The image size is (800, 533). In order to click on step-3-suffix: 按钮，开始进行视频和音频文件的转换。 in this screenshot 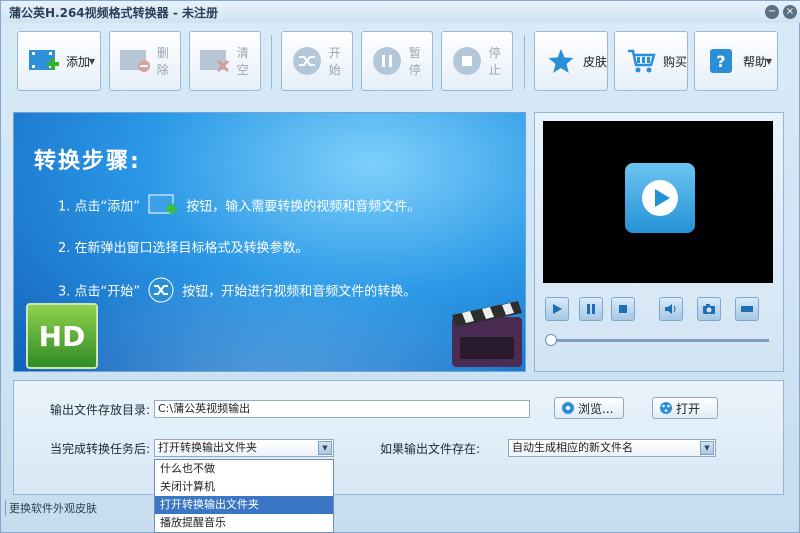, I will do `click(299, 292)`.